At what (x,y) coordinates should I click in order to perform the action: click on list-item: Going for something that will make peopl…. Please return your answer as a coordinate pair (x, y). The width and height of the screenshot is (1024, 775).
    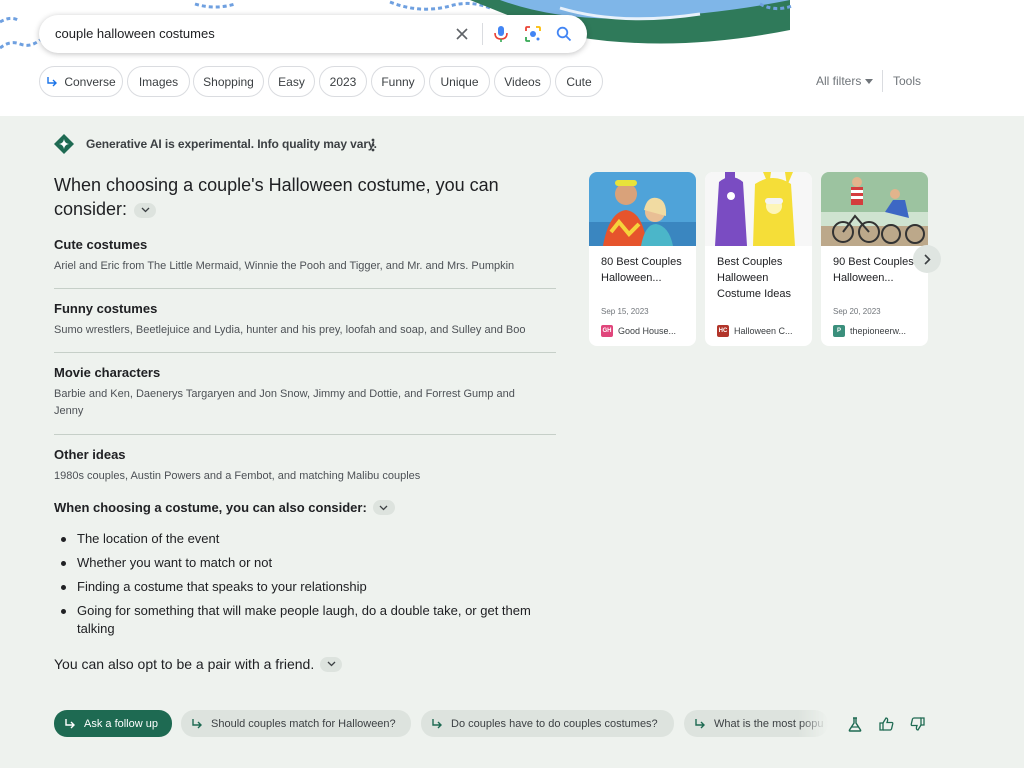
    Looking at the image, I should click on (299, 620).